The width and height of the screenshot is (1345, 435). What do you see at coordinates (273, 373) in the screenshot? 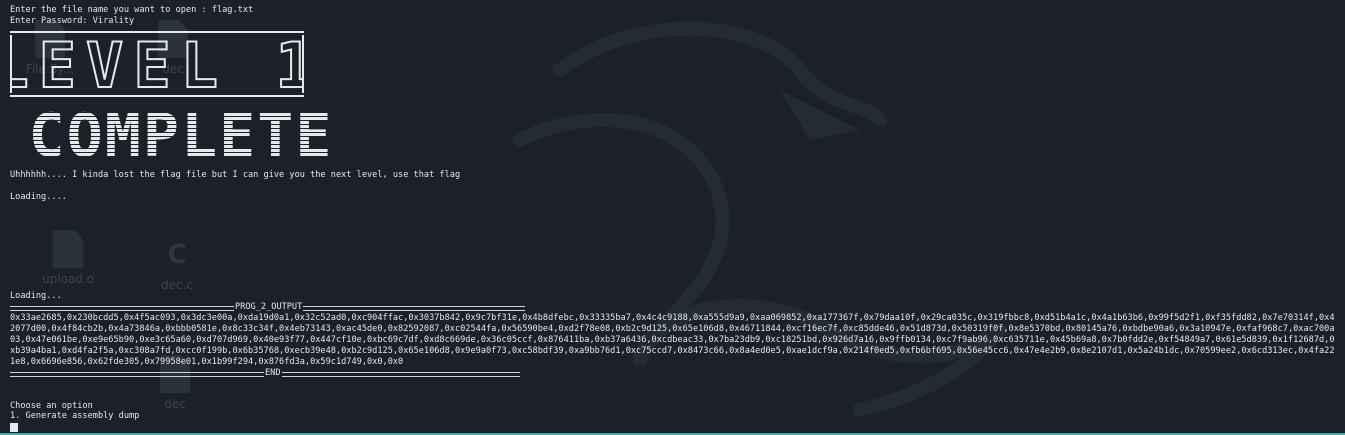
I see `output-footer-label: END` at bounding box center [273, 373].